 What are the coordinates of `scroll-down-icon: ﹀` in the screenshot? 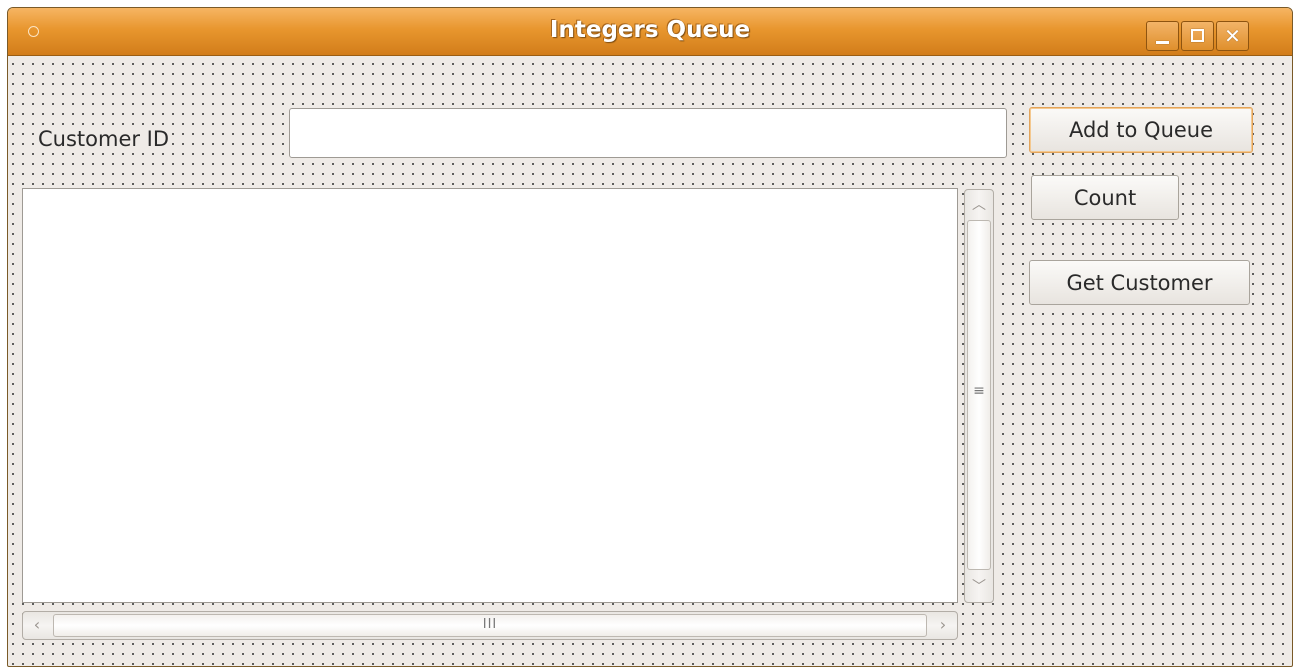 It's located at (979, 587).